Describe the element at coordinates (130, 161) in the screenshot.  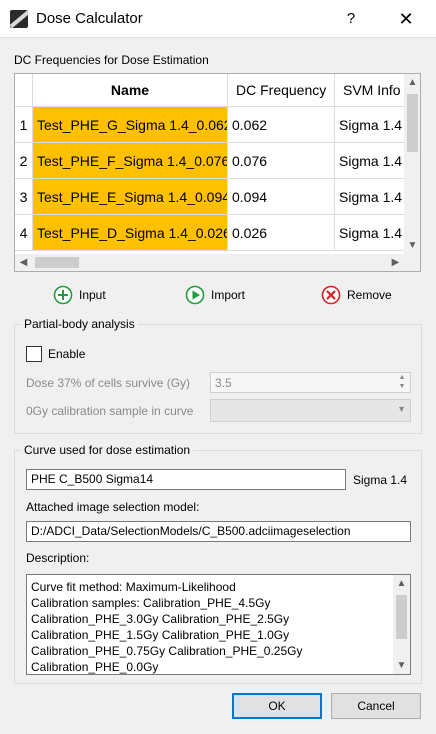
I see `name-cell: Test_PHE_F_Sigma 1.4_0.076` at that location.